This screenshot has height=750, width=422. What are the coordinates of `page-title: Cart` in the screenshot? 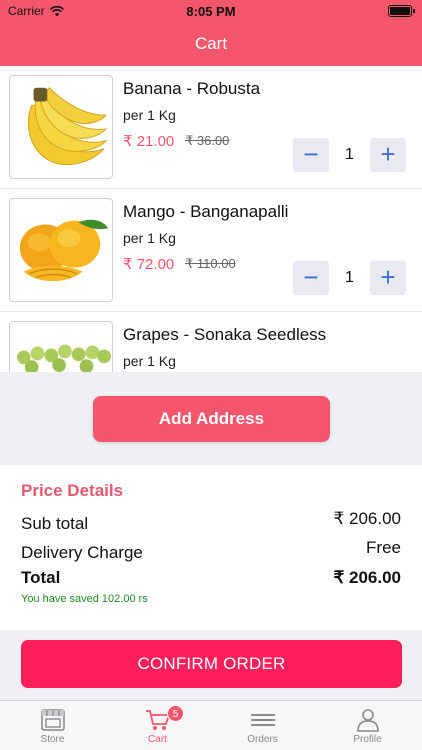 It's located at (211, 43).